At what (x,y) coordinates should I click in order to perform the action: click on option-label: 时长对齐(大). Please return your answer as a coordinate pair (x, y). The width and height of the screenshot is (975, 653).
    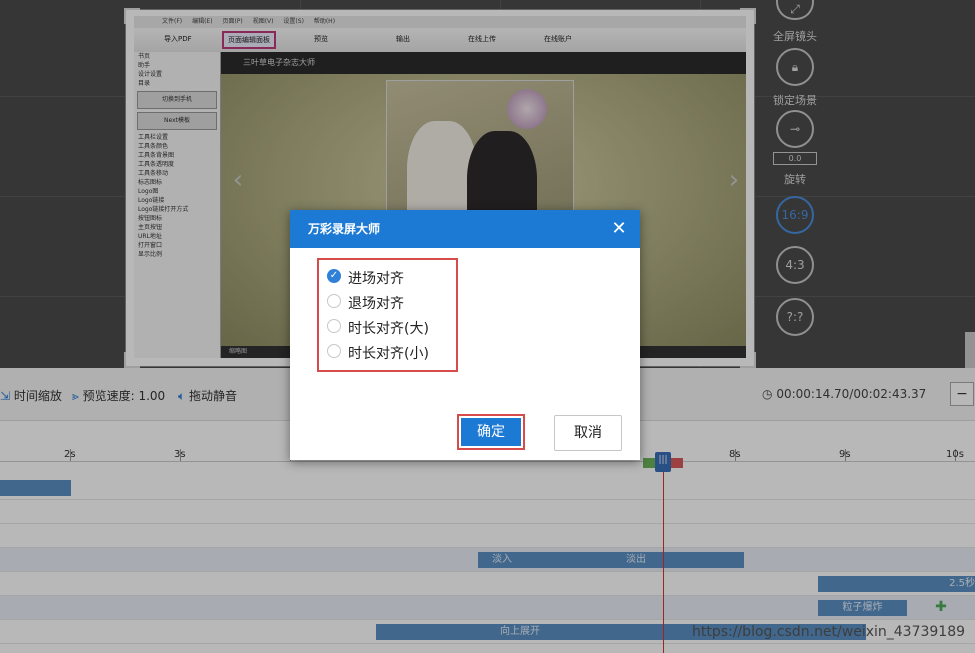
    Looking at the image, I should click on (388, 329).